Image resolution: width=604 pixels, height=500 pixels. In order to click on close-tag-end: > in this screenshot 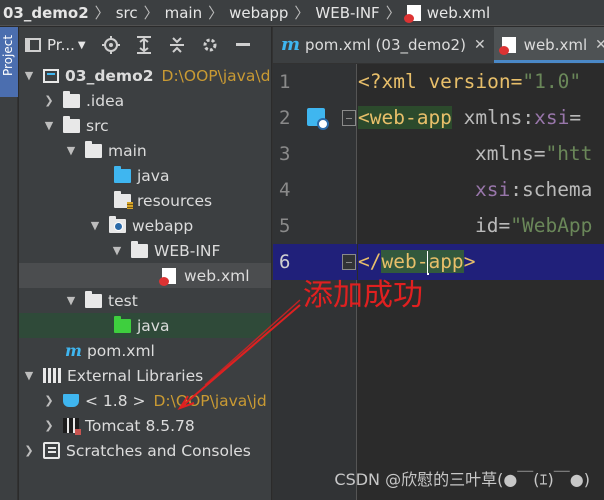, I will do `click(469, 261)`.